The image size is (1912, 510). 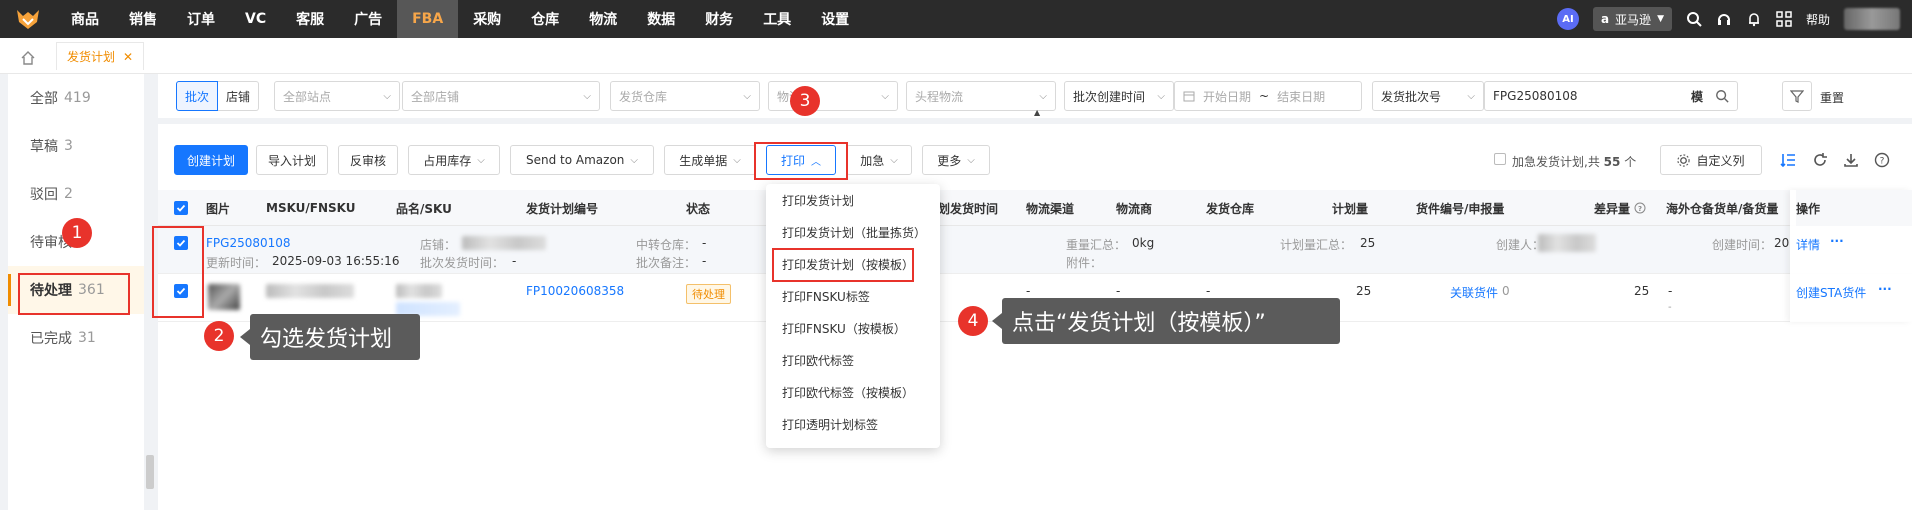 I want to click on menu-print-plan: 打印发货计划, so click(x=853, y=200).